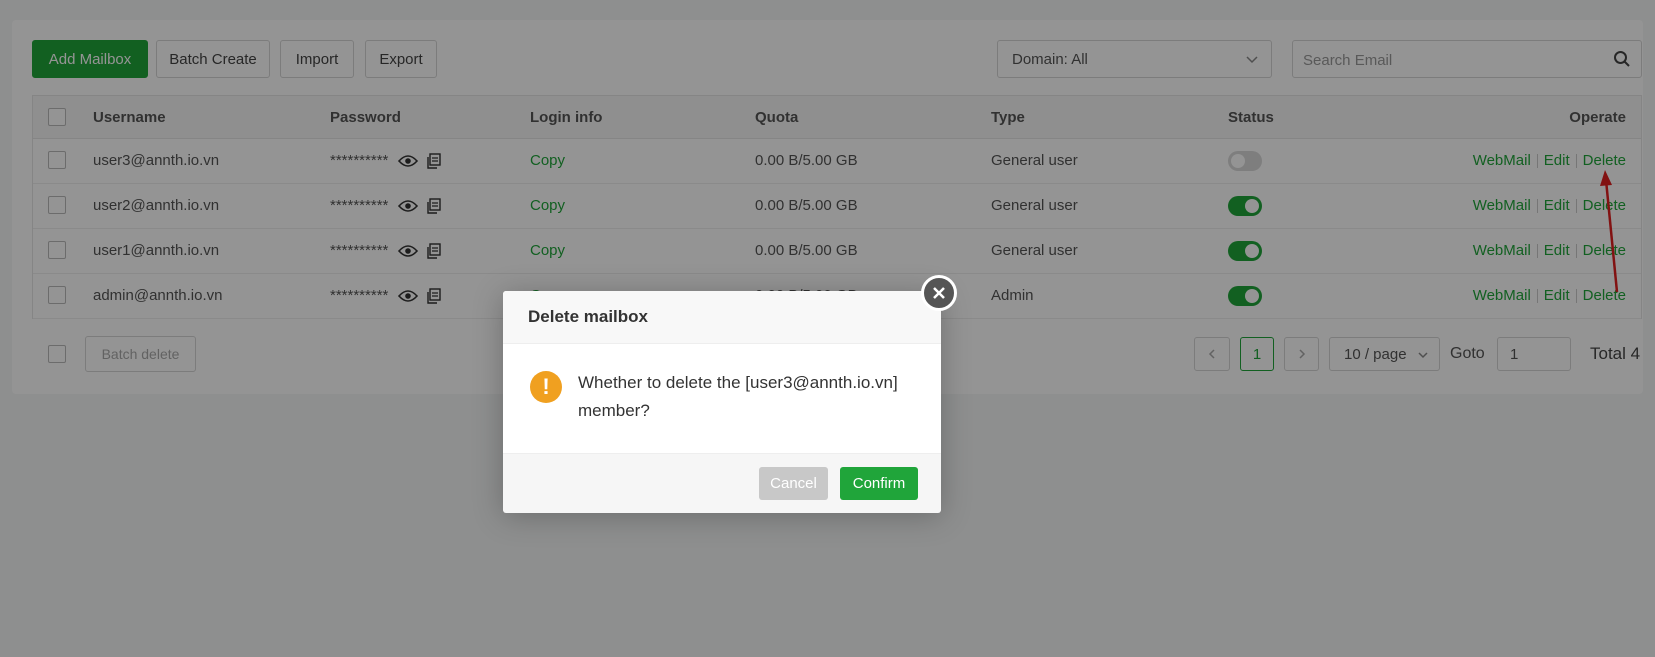 Image resolution: width=1655 pixels, height=657 pixels. What do you see at coordinates (722, 483) in the screenshot?
I see `dialog-footer: Cancel Confirm` at bounding box center [722, 483].